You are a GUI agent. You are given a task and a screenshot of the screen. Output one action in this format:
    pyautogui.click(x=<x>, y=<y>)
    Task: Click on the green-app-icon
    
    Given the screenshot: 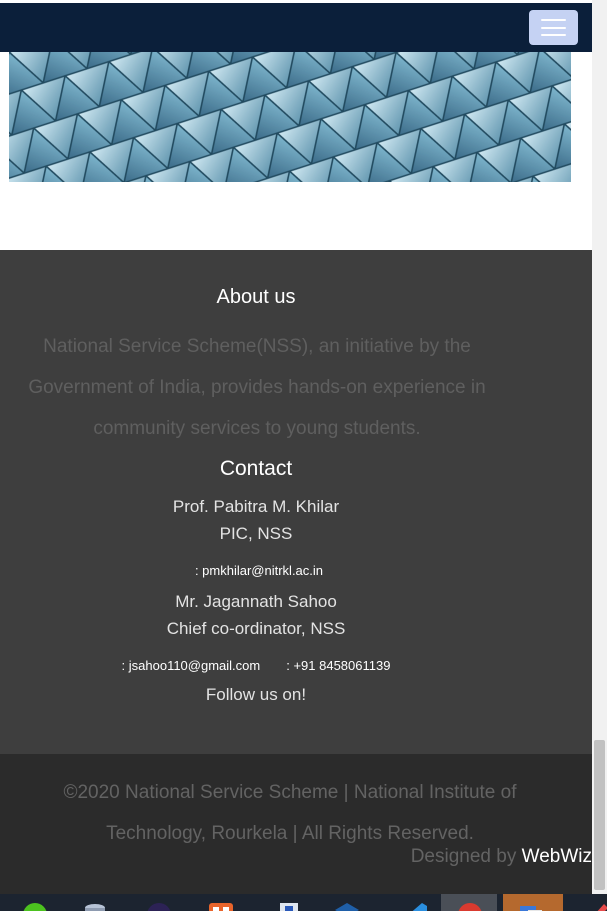 What is the action you would take?
    pyautogui.click(x=35, y=906)
    